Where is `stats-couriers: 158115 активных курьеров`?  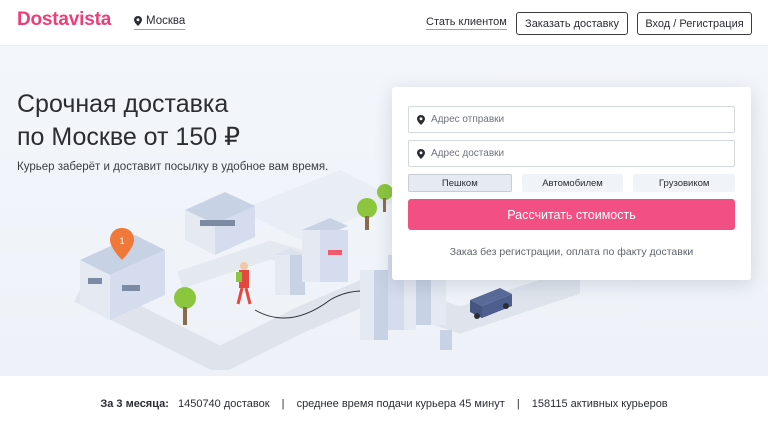
stats-couriers: 158115 активных курьеров is located at coordinates (599, 404).